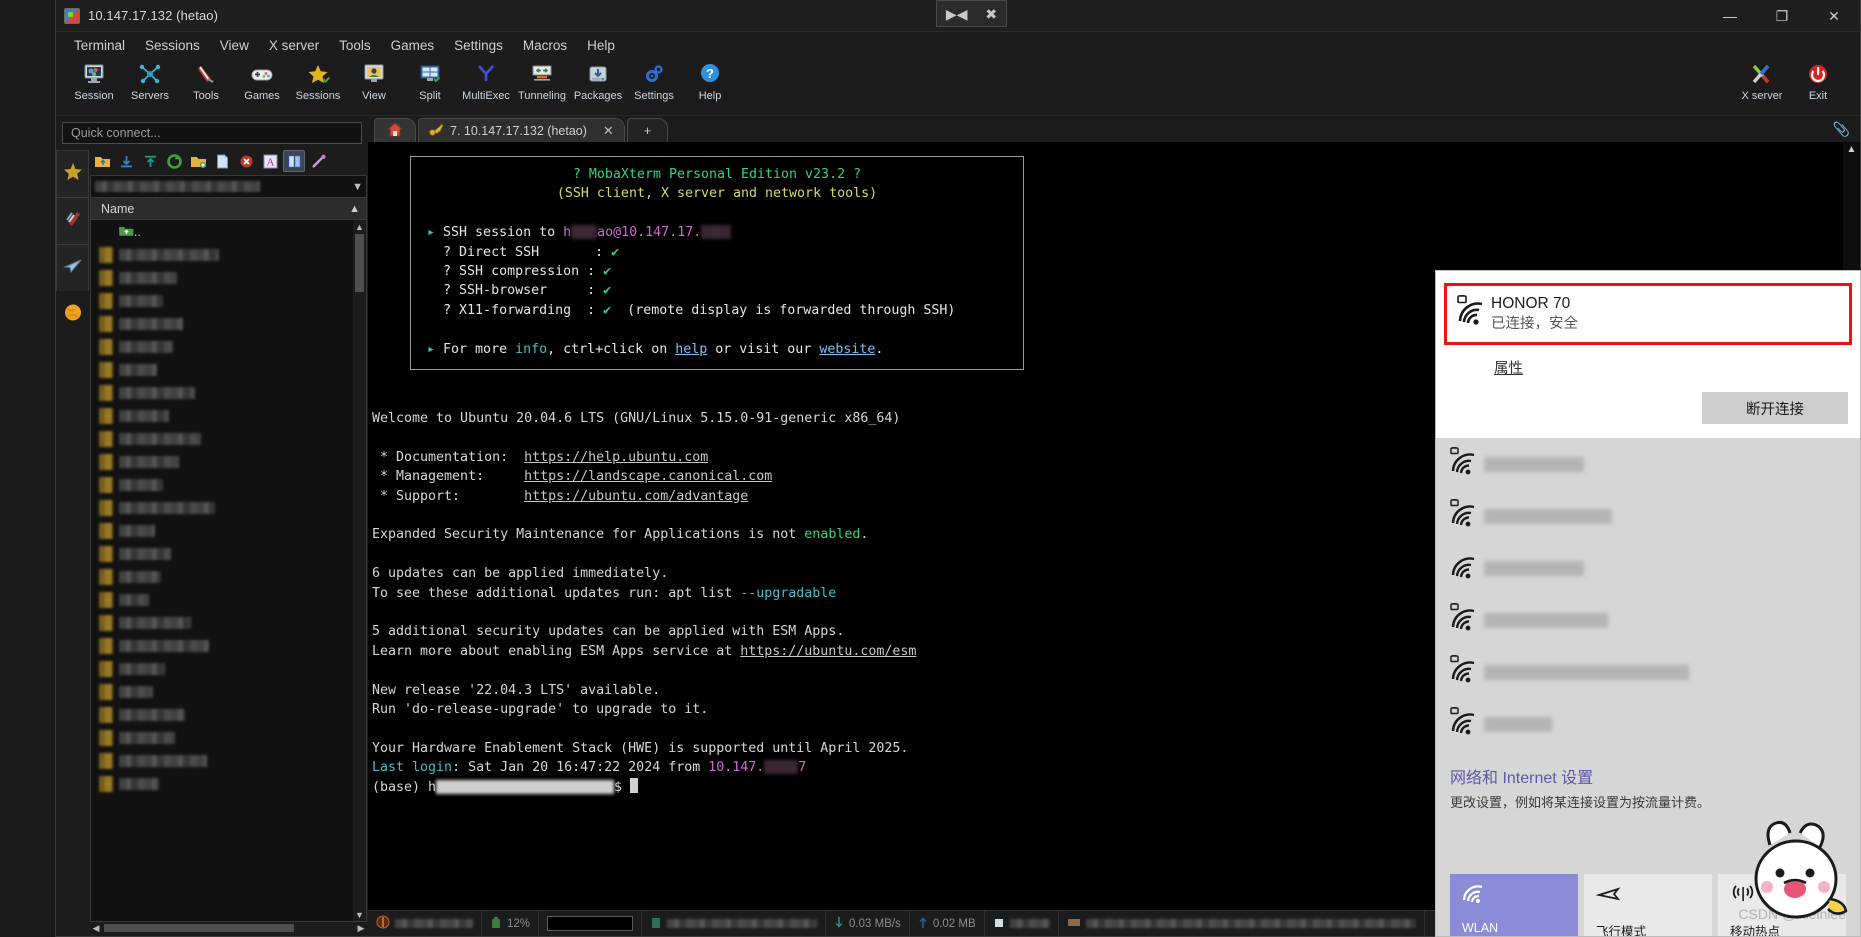 Image resolution: width=1861 pixels, height=937 pixels. Describe the element at coordinates (601, 45) in the screenshot. I see `menu-help: Help` at that location.